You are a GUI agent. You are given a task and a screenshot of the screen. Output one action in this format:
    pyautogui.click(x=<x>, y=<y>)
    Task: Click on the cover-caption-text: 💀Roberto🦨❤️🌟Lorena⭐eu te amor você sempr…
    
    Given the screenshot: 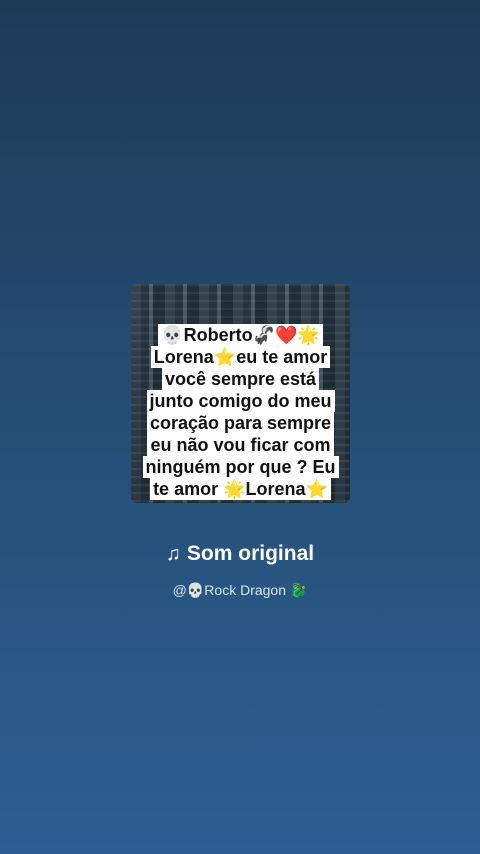 What is the action you would take?
    pyautogui.click(x=240, y=412)
    